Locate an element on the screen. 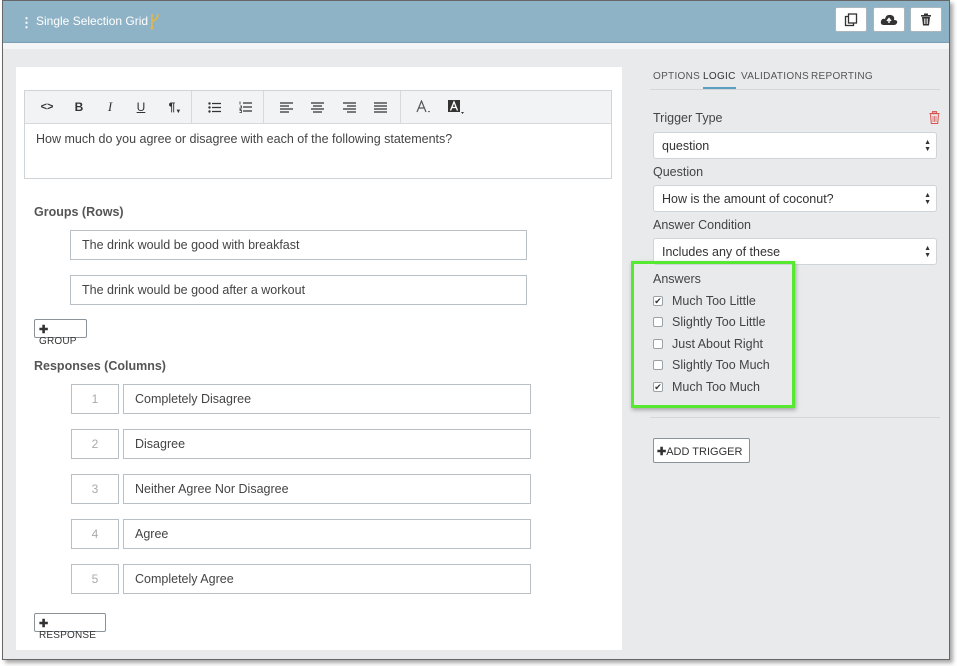  numbered-list-button is located at coordinates (245, 107).